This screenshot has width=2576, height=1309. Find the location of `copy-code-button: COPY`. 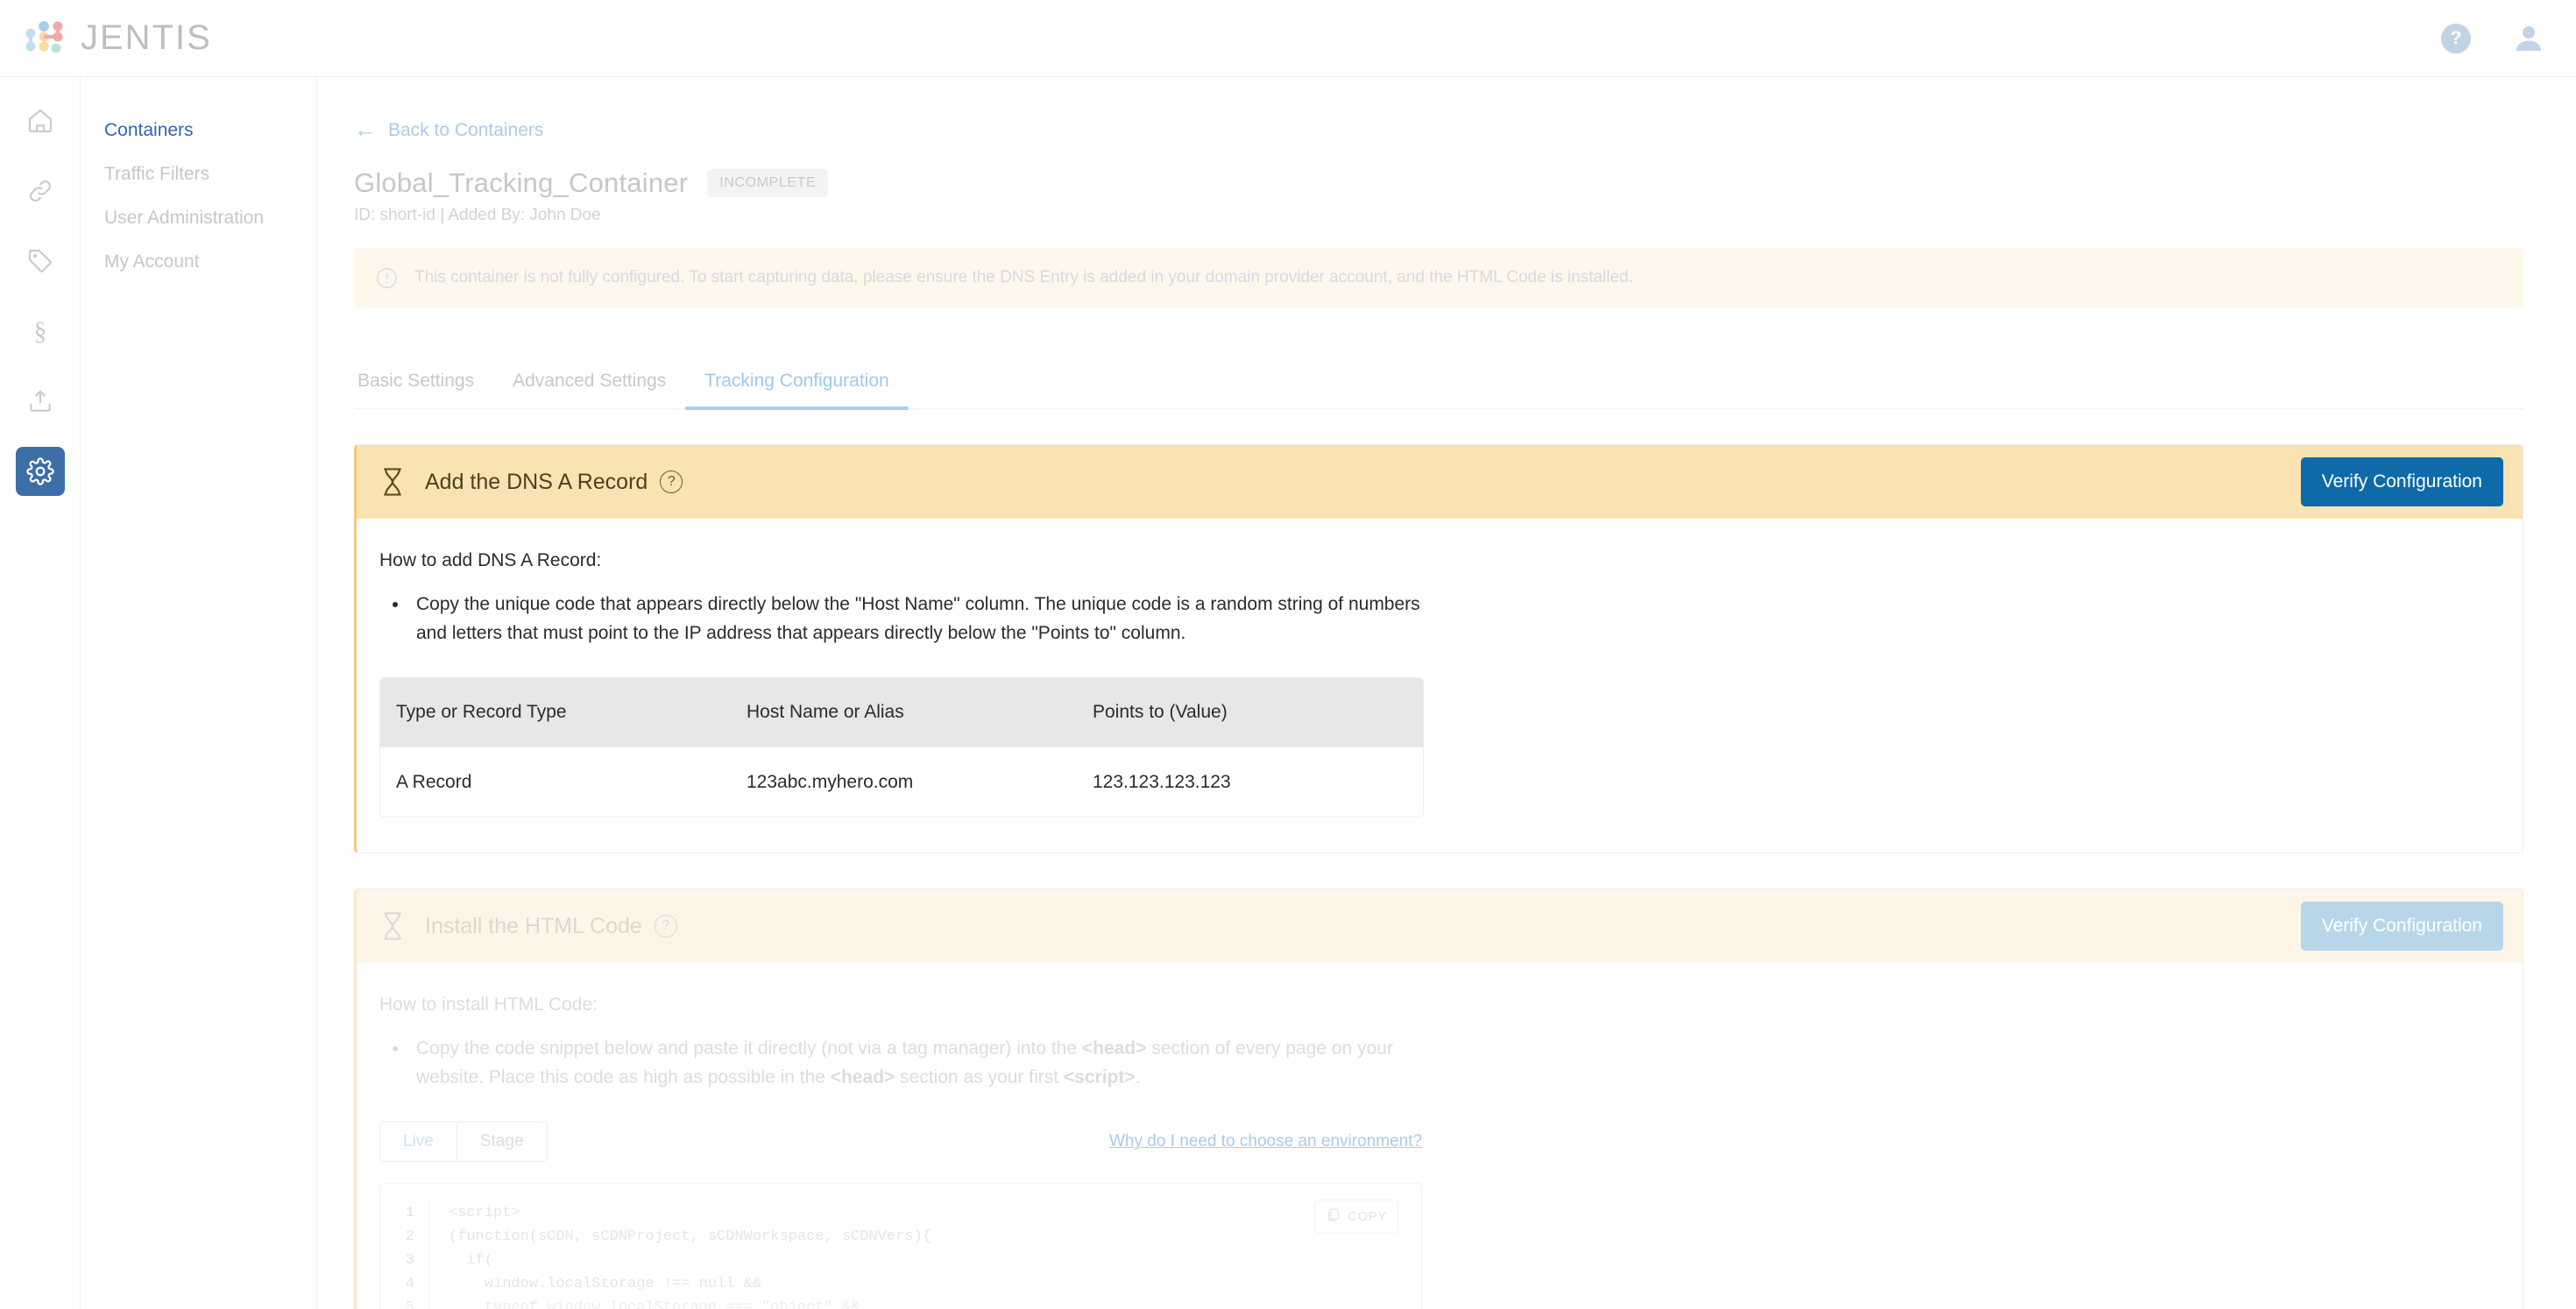

copy-code-button: COPY is located at coordinates (1356, 1217).